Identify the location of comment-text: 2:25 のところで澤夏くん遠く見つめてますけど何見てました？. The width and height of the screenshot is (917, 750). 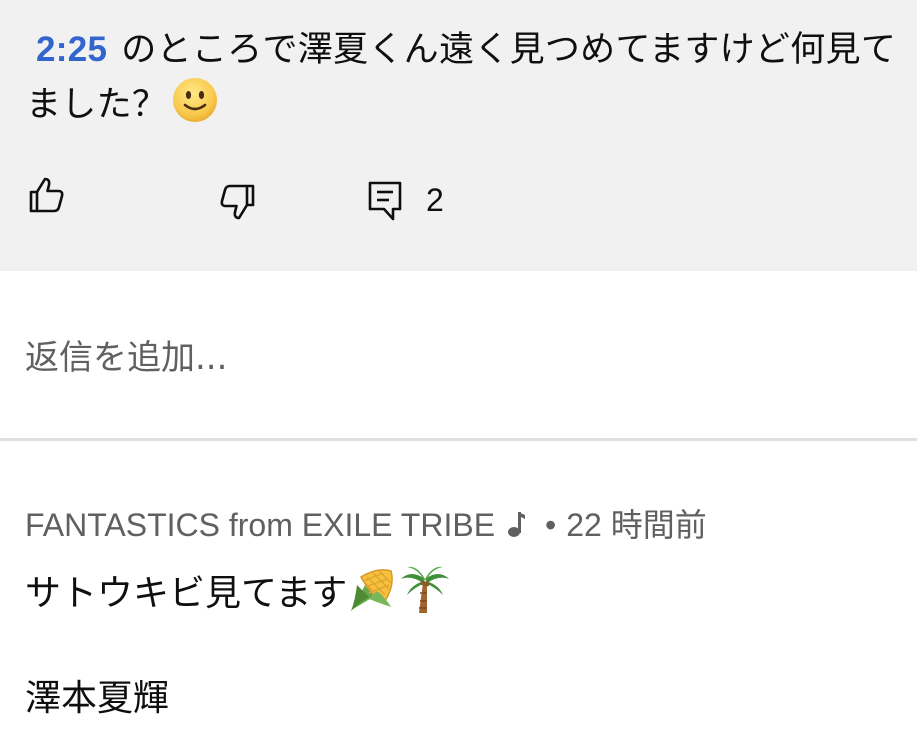
(463, 77).